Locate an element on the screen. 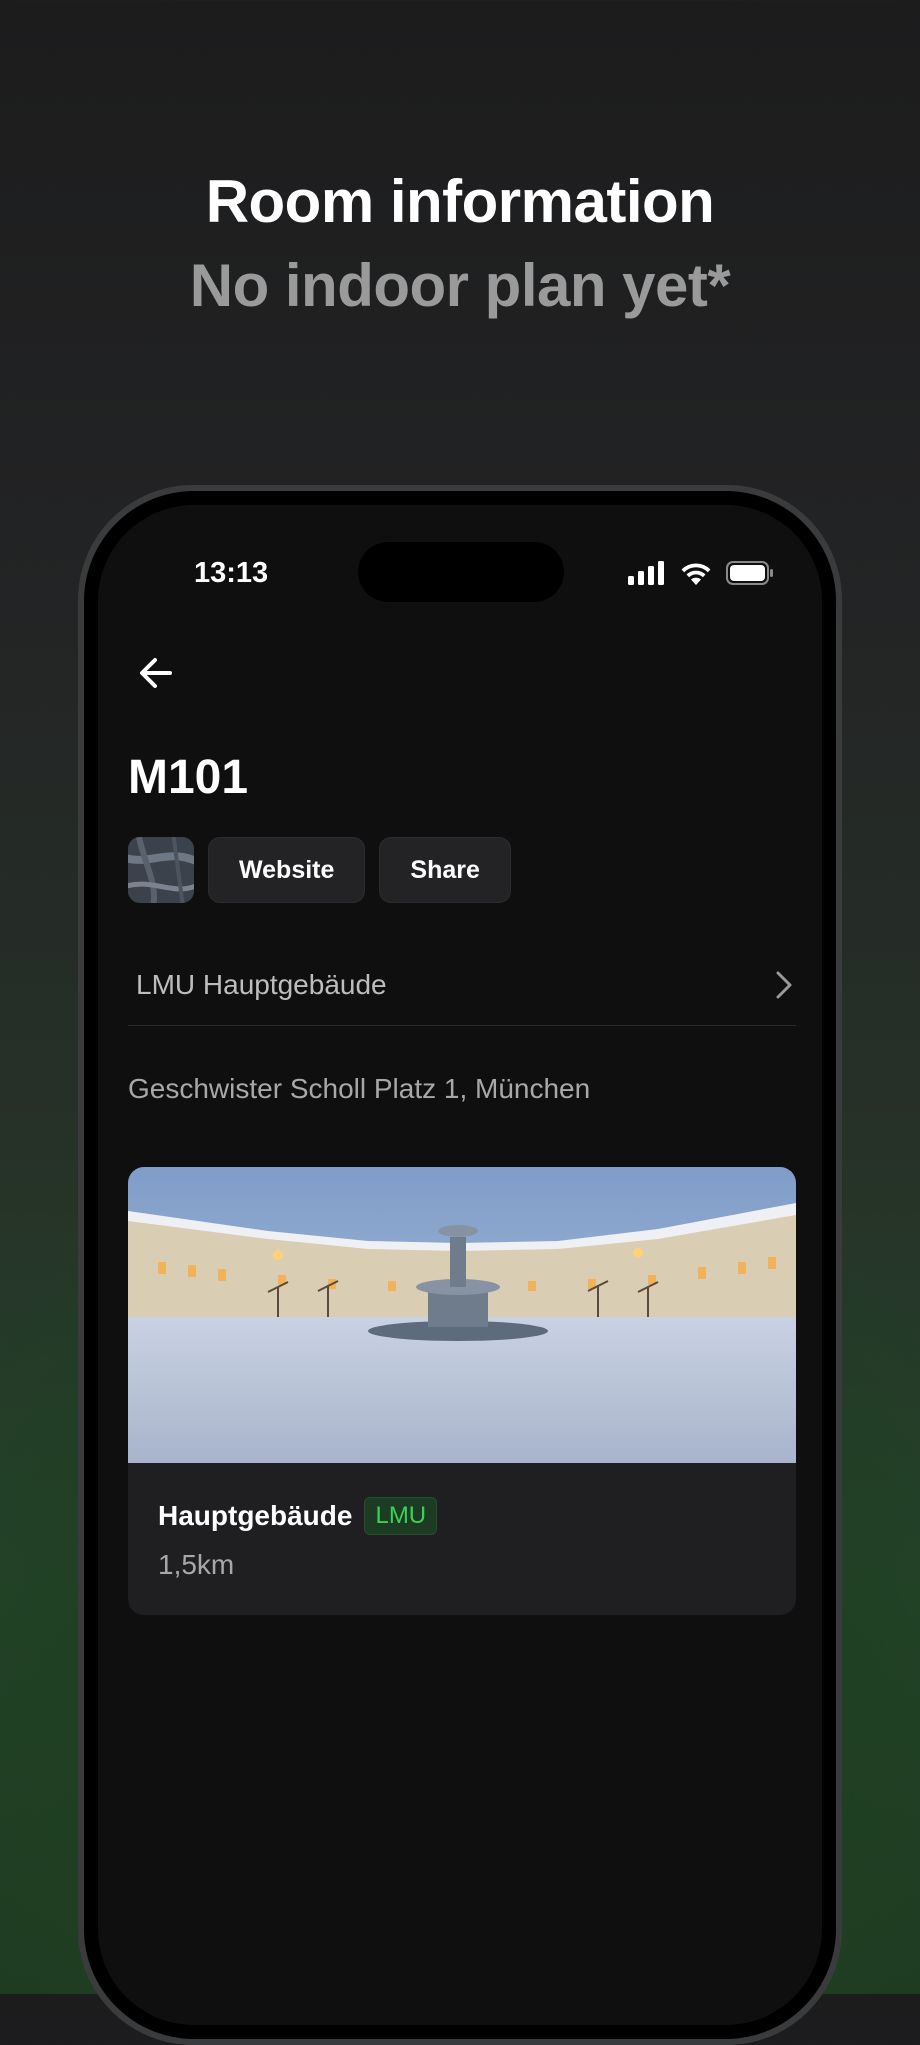 This screenshot has height=2045, width=920. room-title: M101 is located at coordinates (188, 777).